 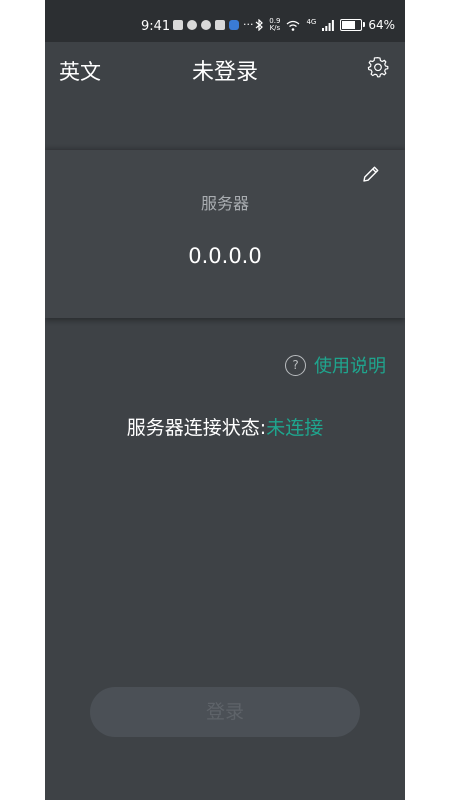 I want to click on battery-fill, so click(x=349, y=25).